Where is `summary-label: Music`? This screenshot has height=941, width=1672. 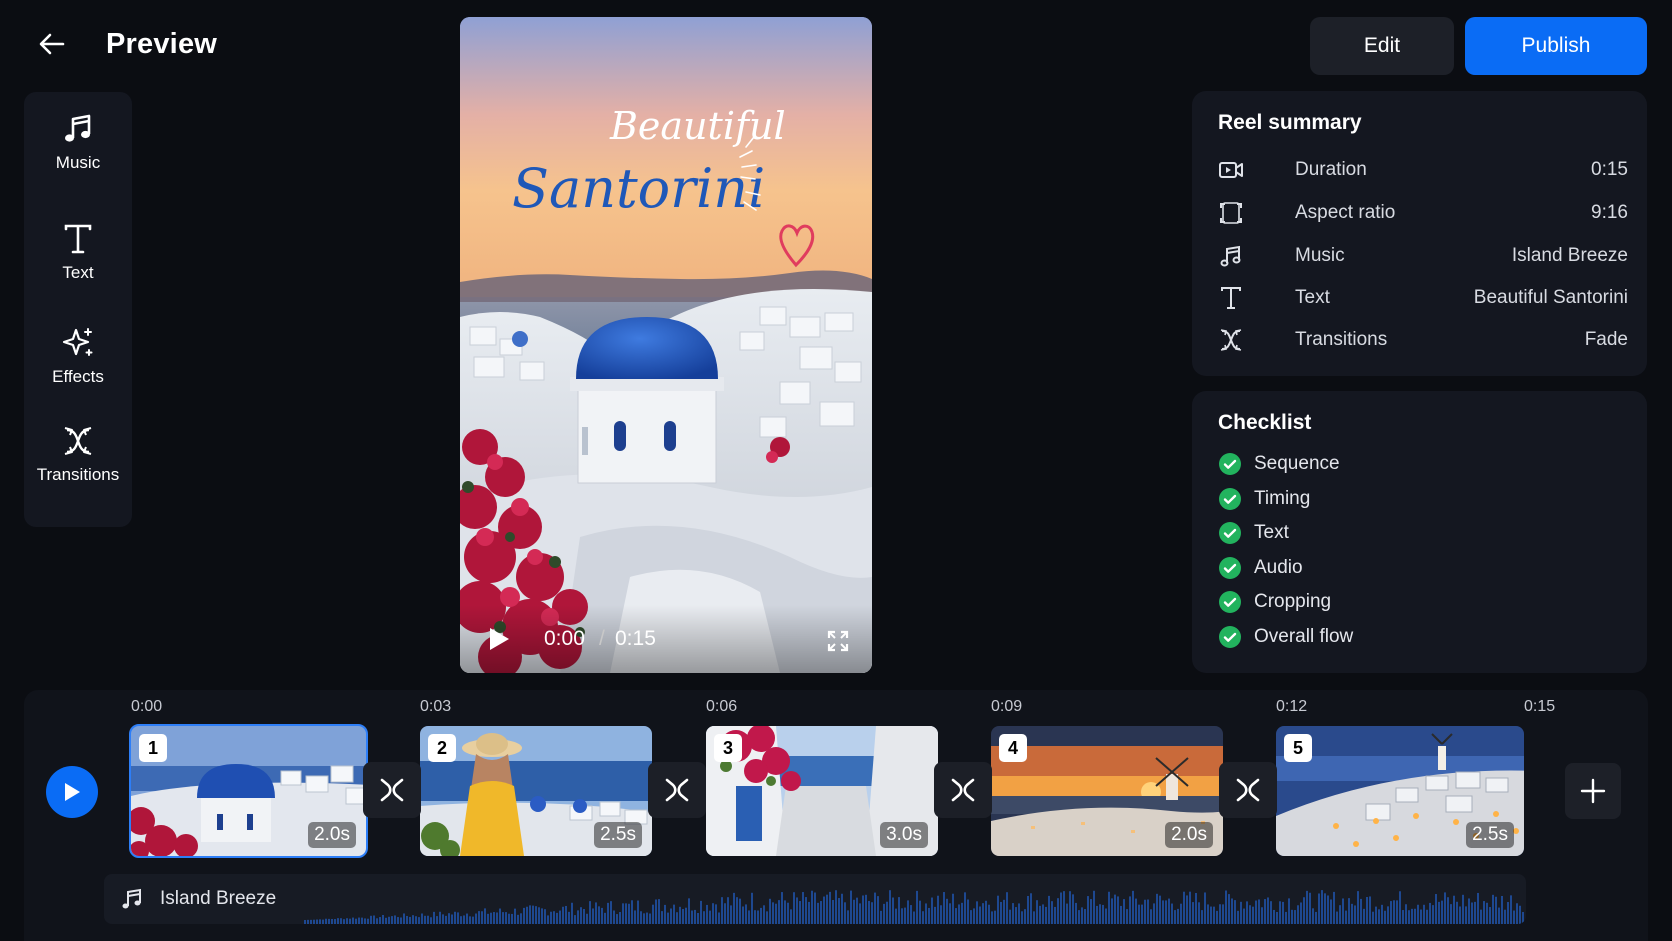
summary-label: Music is located at coordinates (1320, 255).